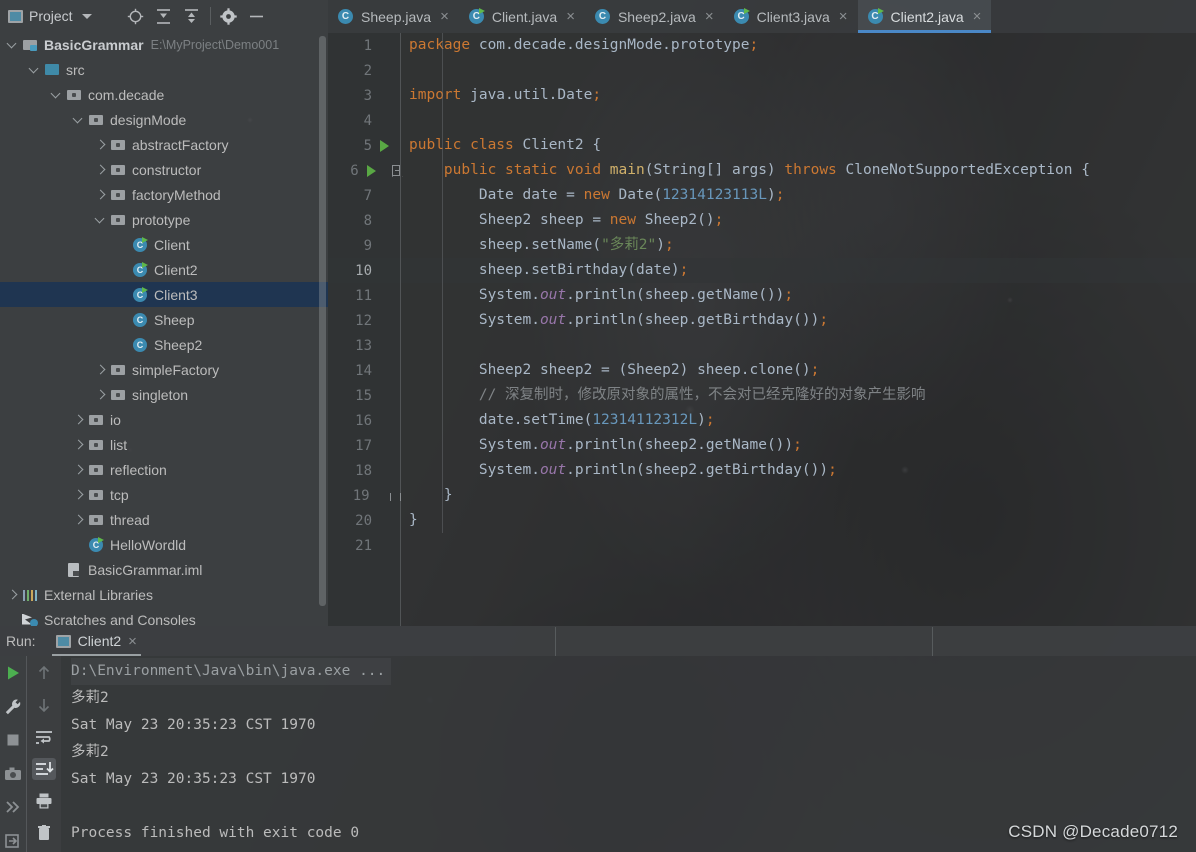  Describe the element at coordinates (364, 245) in the screenshot. I see `gutter-line: 9` at that location.